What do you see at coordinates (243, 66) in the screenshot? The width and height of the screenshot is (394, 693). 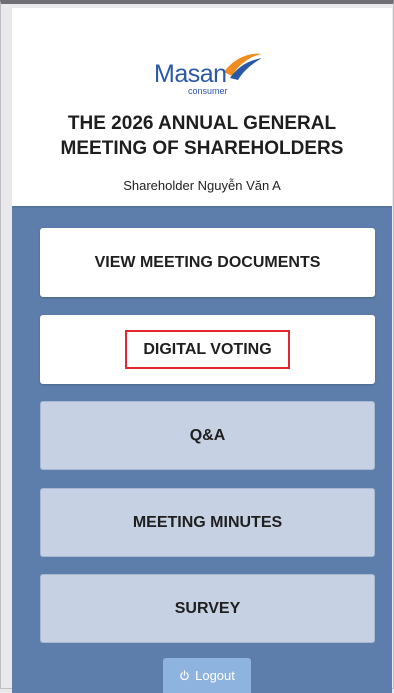 I see `logo-swoosh-icon` at bounding box center [243, 66].